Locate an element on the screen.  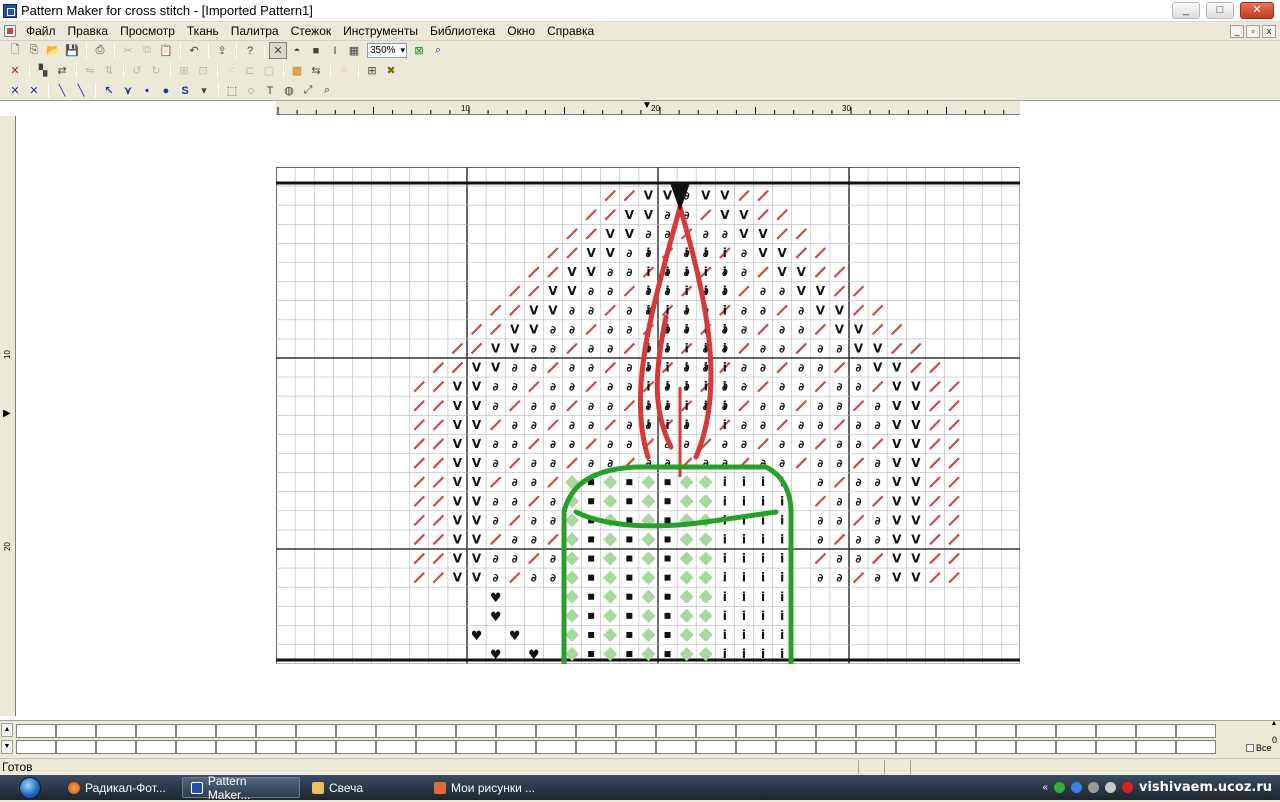
quarter-backstitch-icon: ╲ is located at coordinates (81, 90).